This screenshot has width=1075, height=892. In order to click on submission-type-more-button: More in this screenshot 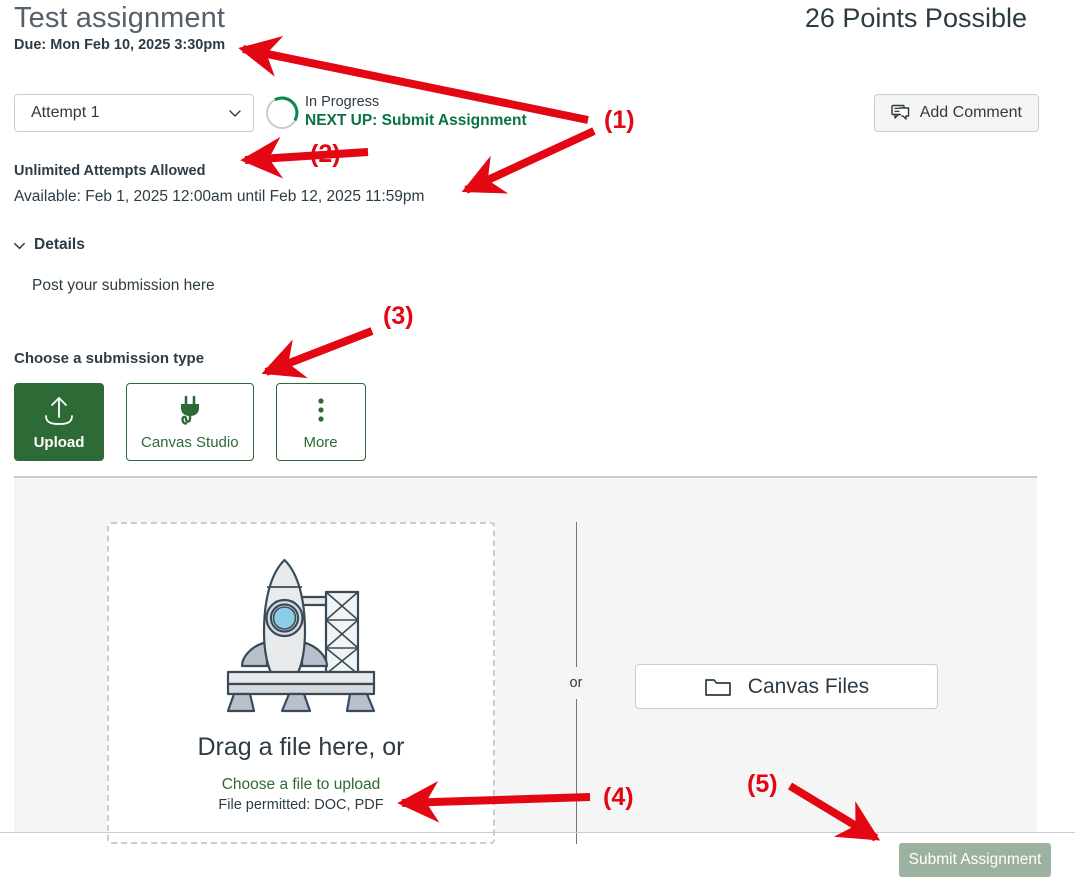, I will do `click(320, 422)`.